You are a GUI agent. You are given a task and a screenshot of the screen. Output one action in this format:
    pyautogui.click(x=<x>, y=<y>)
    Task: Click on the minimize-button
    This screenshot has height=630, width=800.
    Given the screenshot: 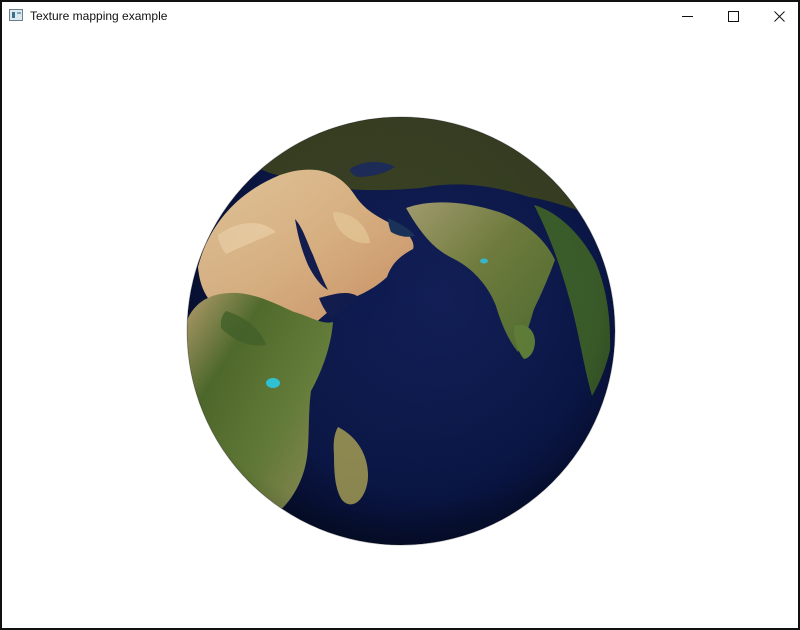 What is the action you would take?
    pyautogui.click(x=687, y=16)
    